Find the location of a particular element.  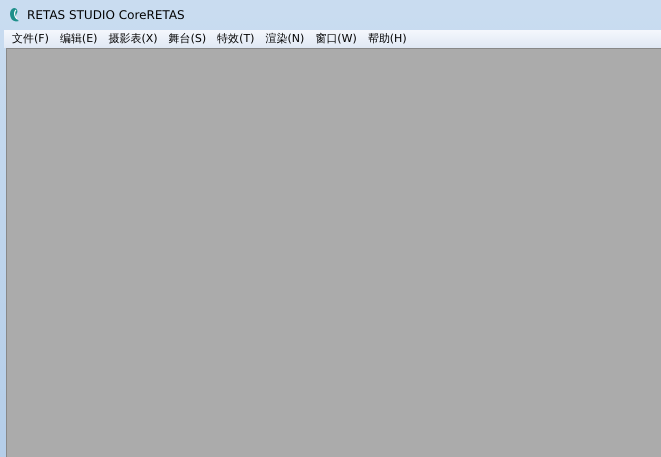

menu-item: 帮助(H) is located at coordinates (389, 39).